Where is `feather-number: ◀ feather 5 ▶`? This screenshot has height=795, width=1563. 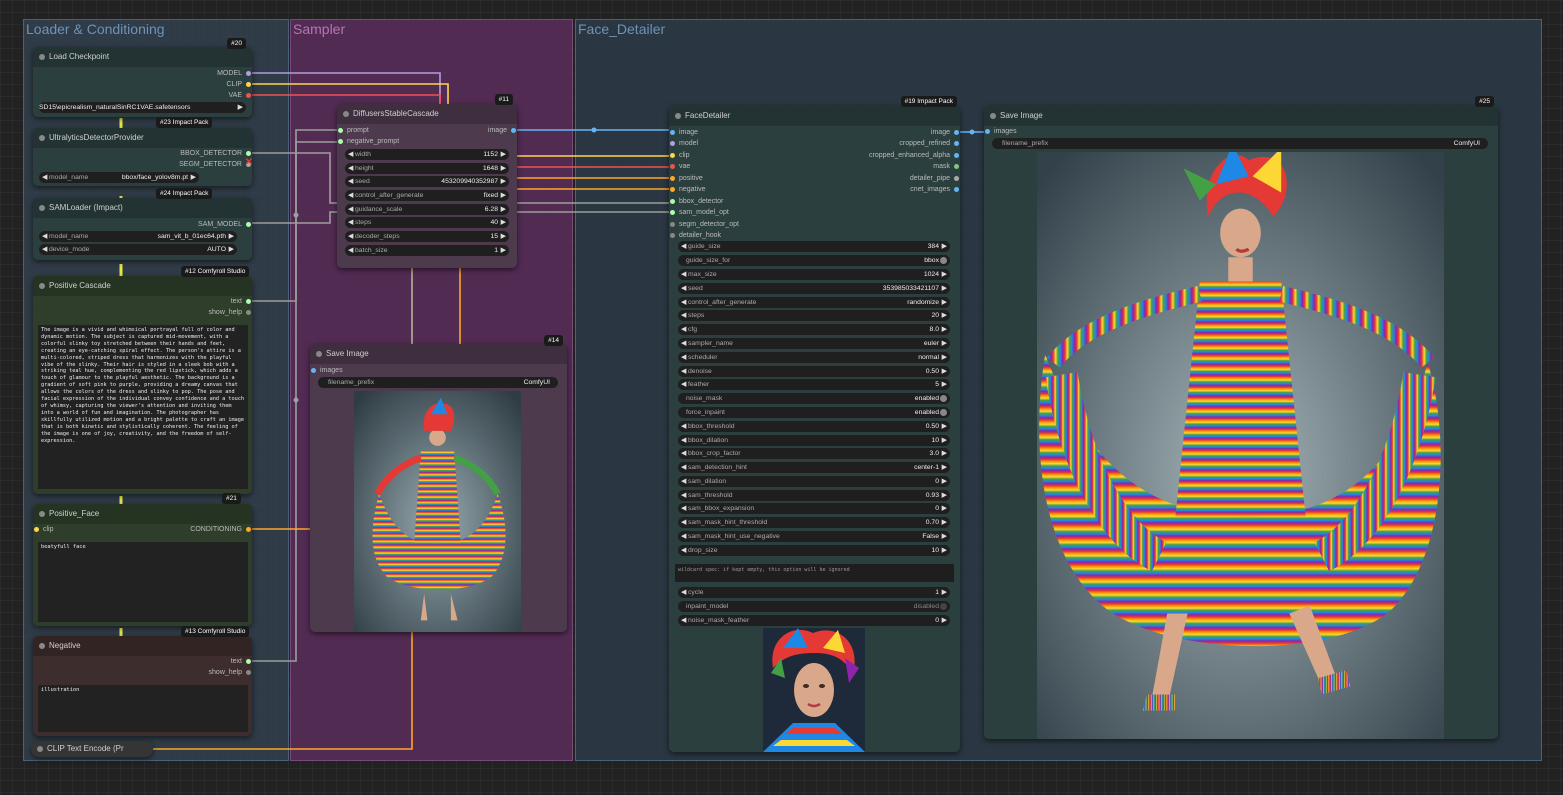 feather-number: ◀ feather 5 ▶ is located at coordinates (814, 384).